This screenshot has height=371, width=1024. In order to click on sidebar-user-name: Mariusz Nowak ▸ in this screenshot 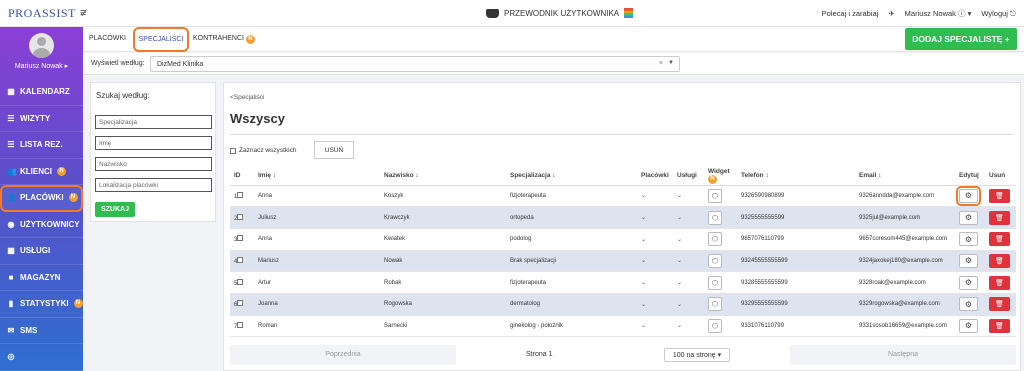, I will do `click(41, 66)`.